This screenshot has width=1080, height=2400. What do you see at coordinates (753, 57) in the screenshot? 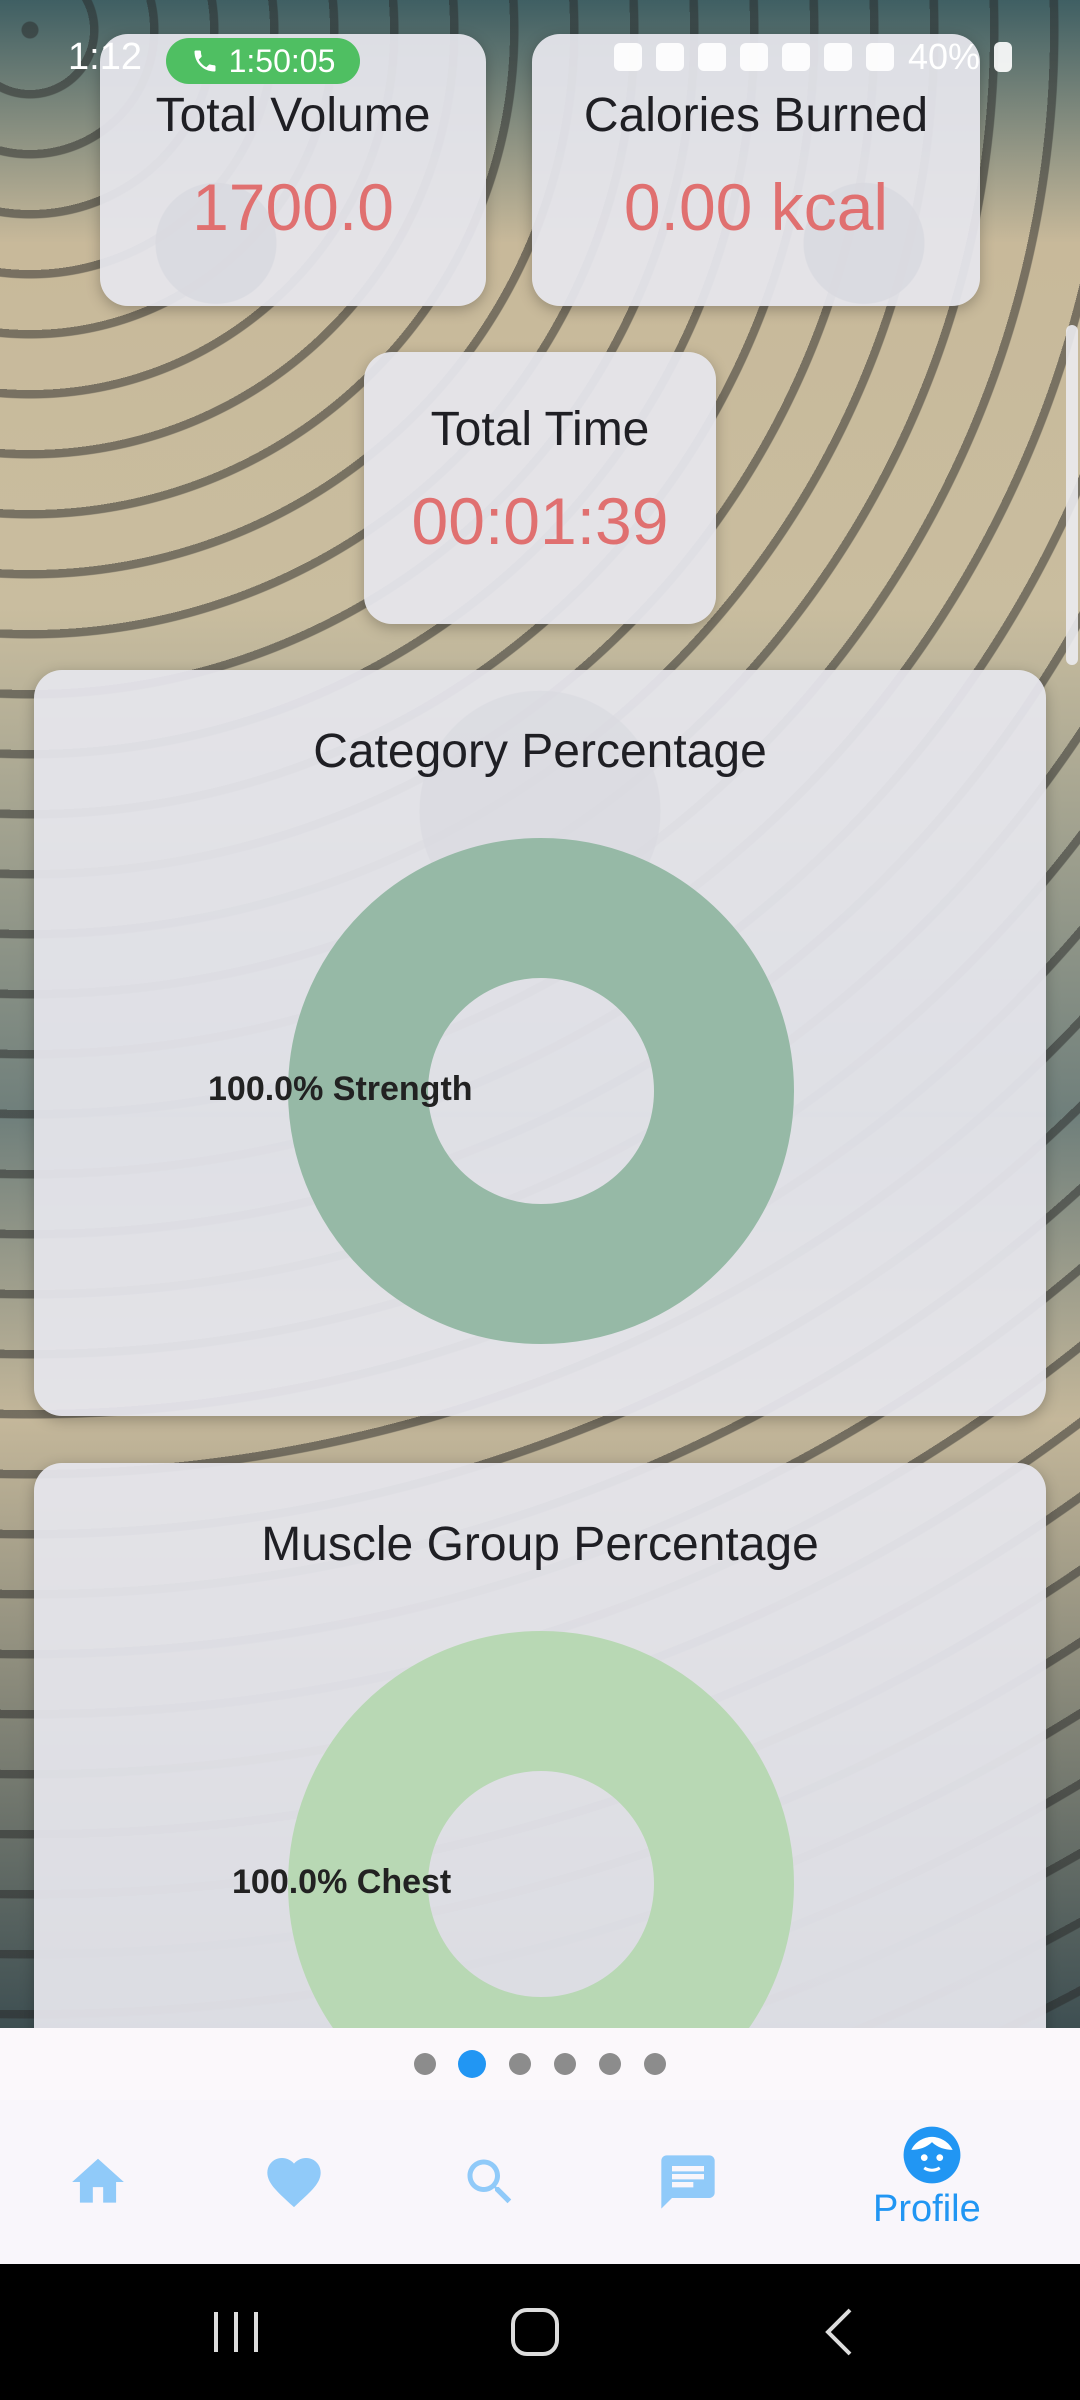
I see `hotspot-icon` at bounding box center [753, 57].